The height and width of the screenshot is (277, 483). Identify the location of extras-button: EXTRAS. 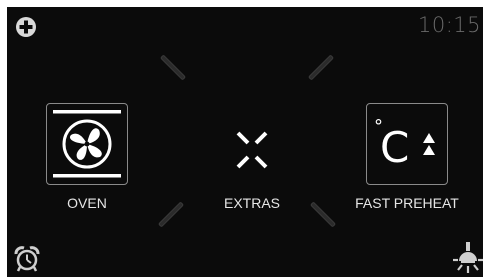
(252, 165).